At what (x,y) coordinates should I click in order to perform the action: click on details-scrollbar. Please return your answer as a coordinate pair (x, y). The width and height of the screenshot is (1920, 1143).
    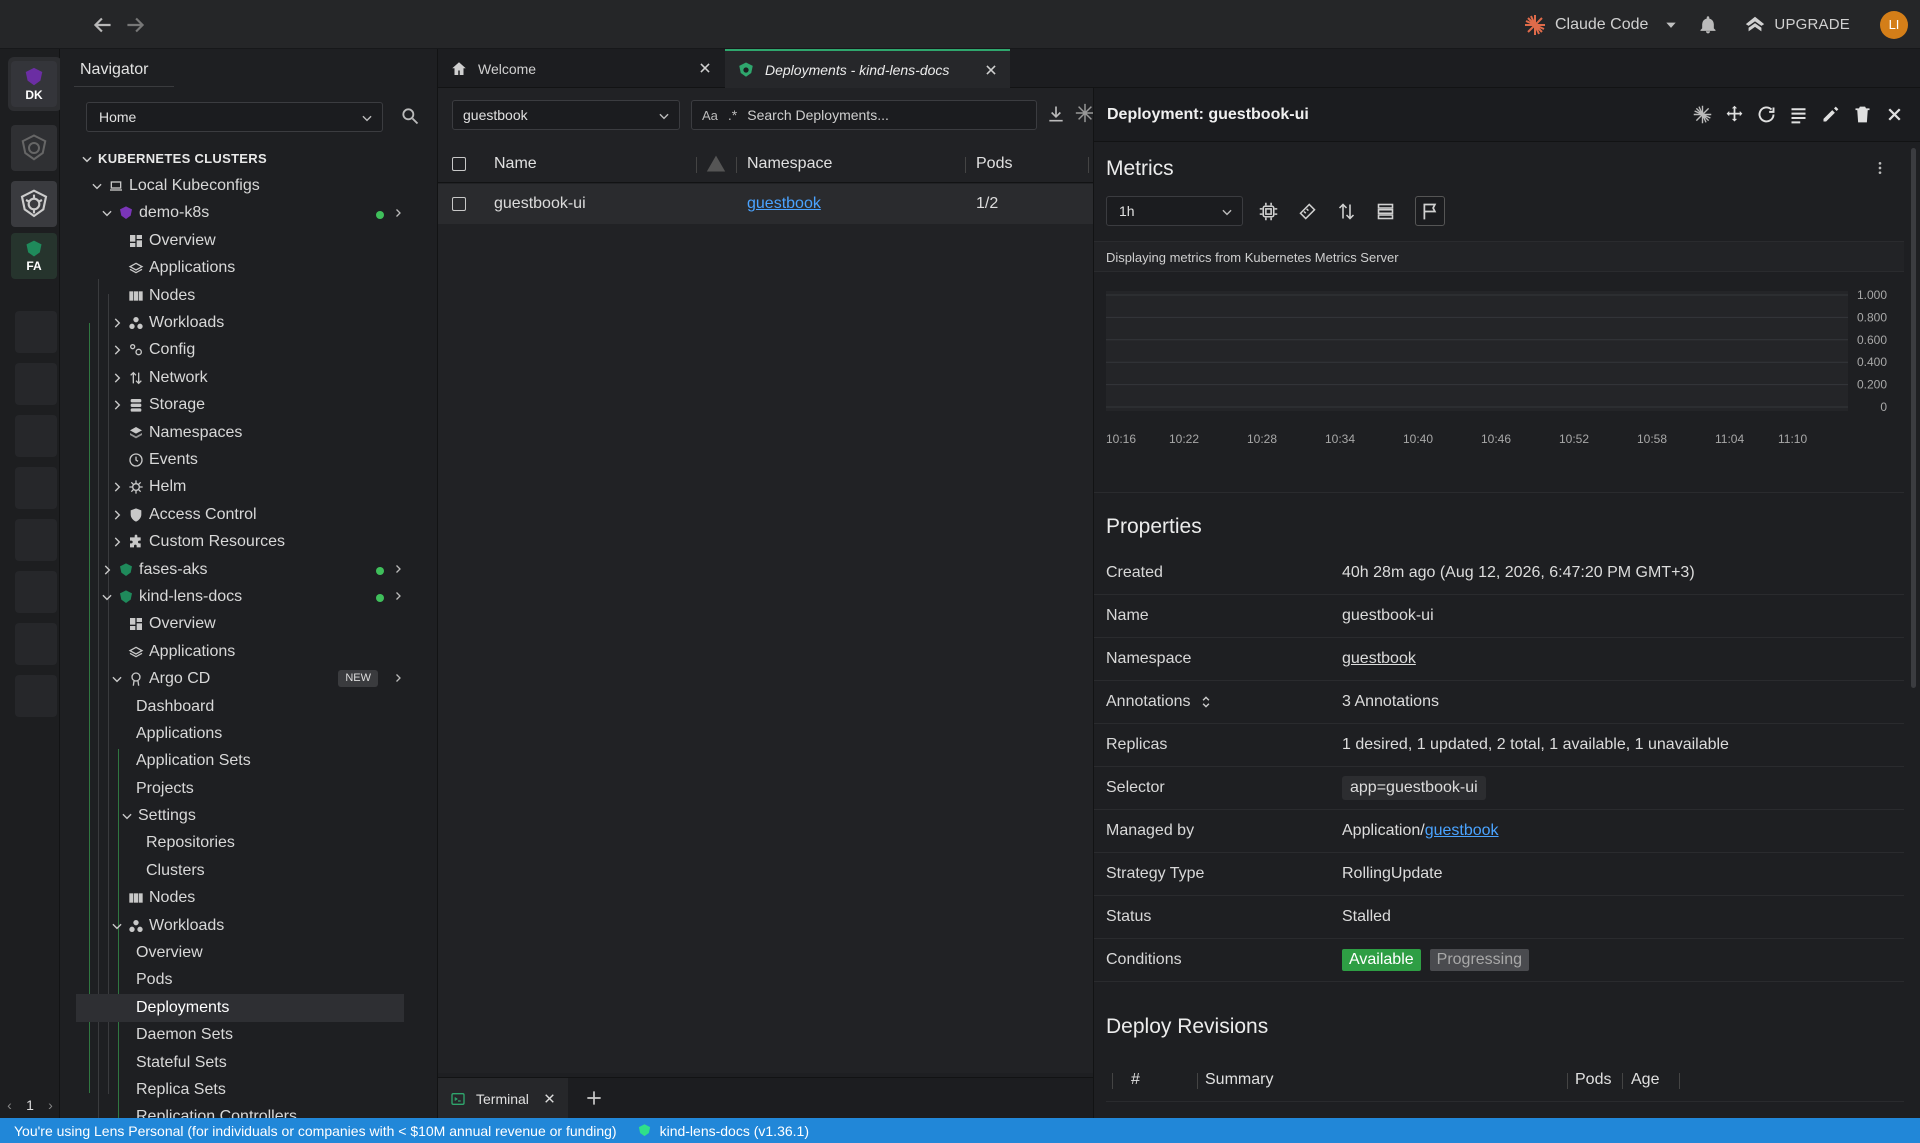
    Looking at the image, I should click on (1913, 418).